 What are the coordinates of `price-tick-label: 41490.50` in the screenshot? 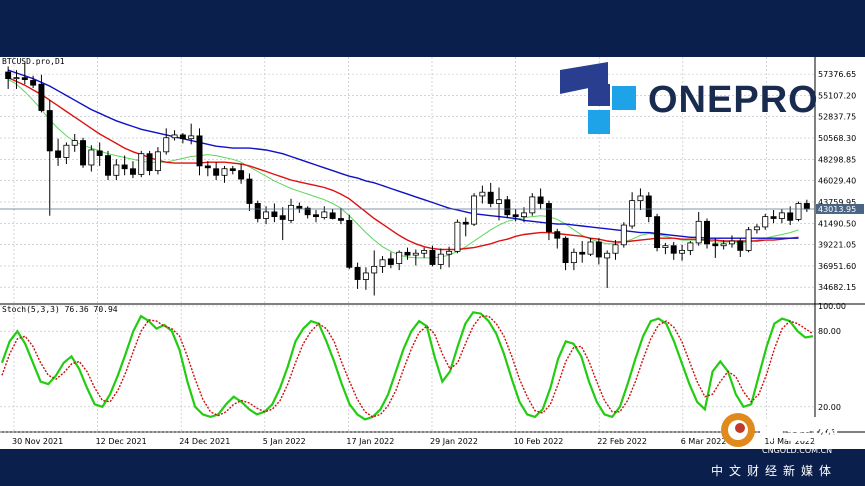 It's located at (837, 223).